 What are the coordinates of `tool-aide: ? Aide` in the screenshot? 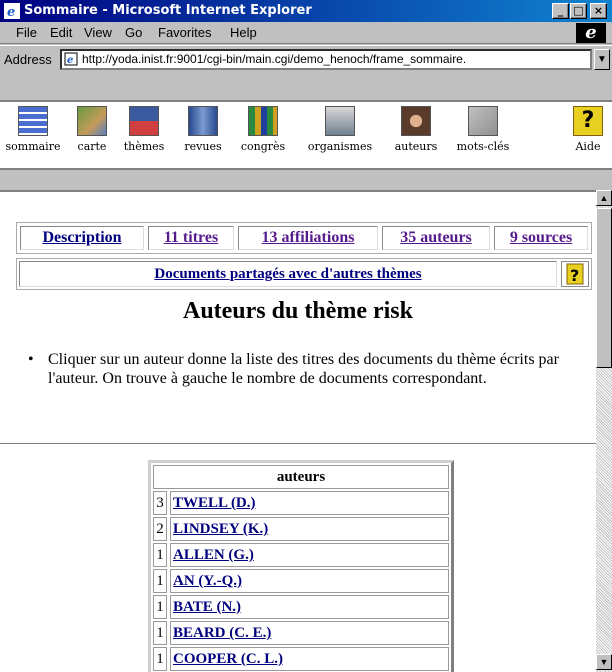 It's located at (588, 129).